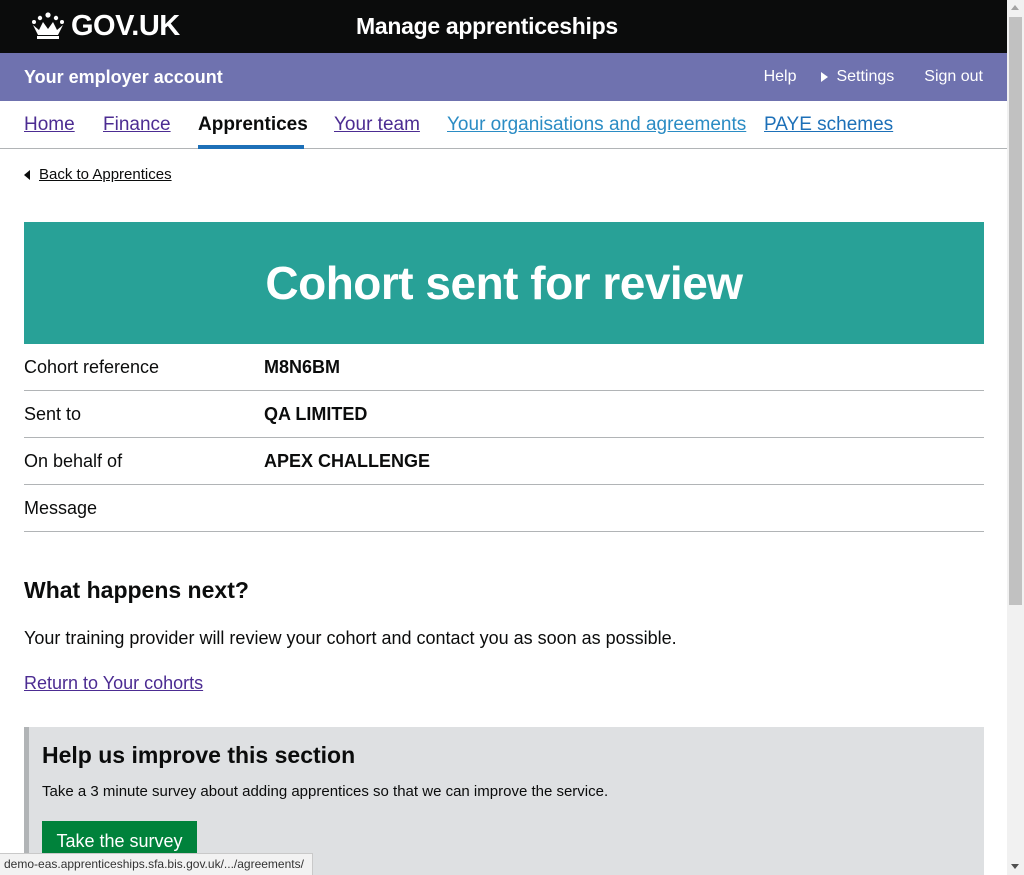  I want to click on summary-value: M8N6BM, so click(302, 367).